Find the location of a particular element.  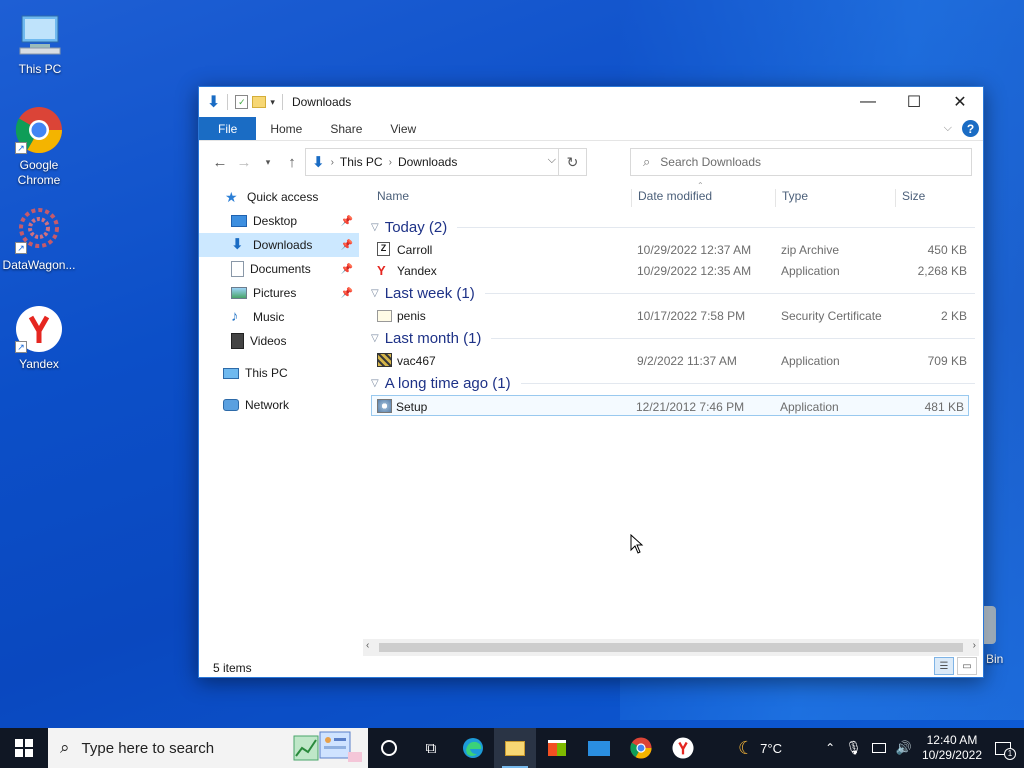

scroll-left-icon: ‹ is located at coordinates (367, 645).